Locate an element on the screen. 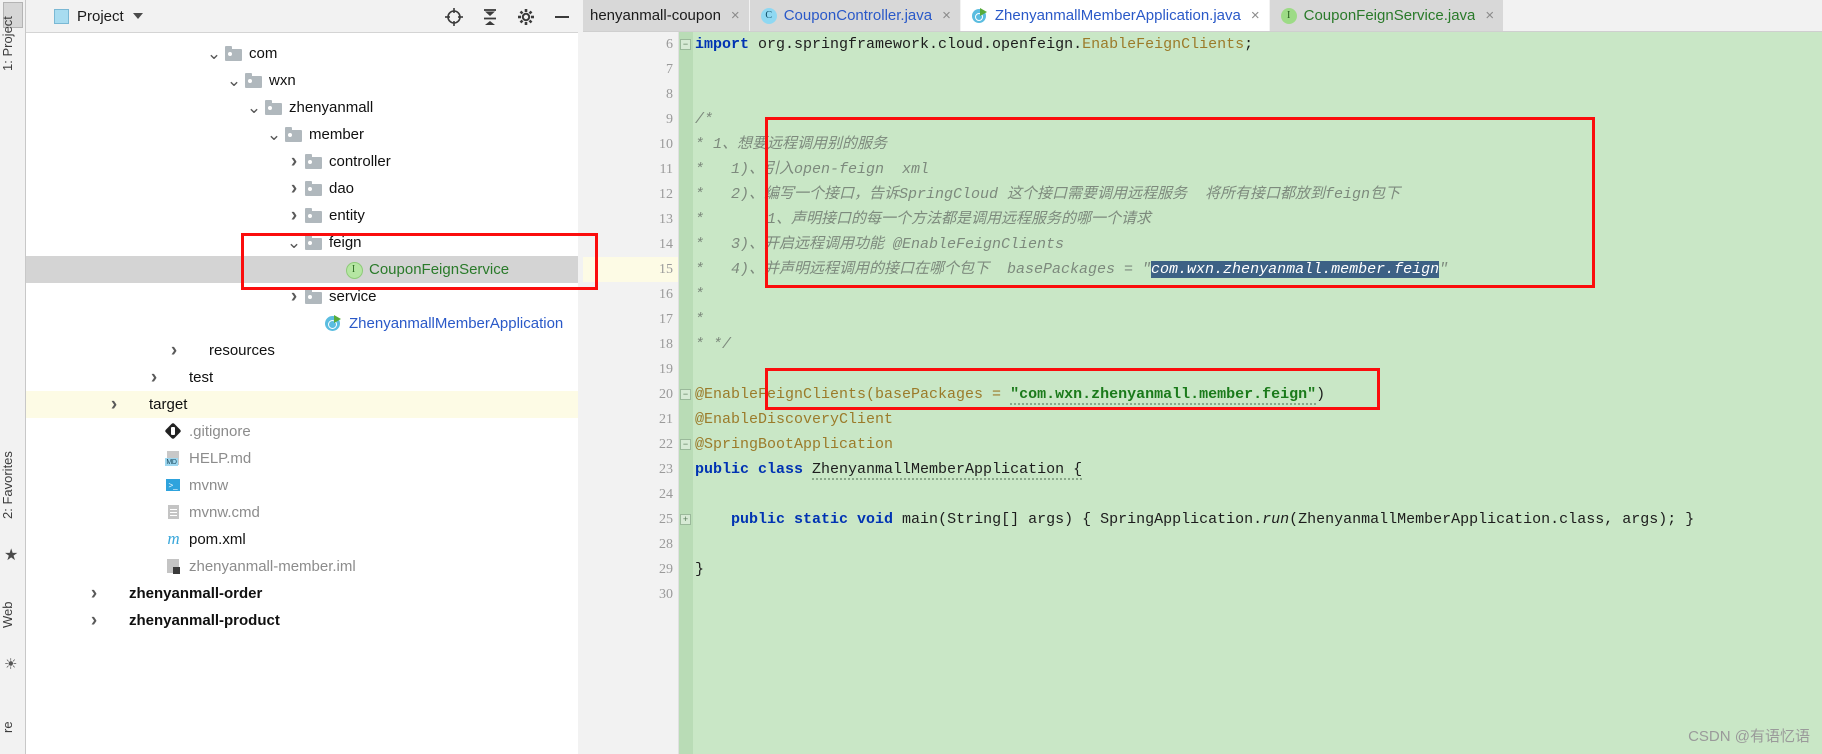 The height and width of the screenshot is (754, 1822). code-line: * 1)、引入open-feign xml is located at coordinates (1250, 169).